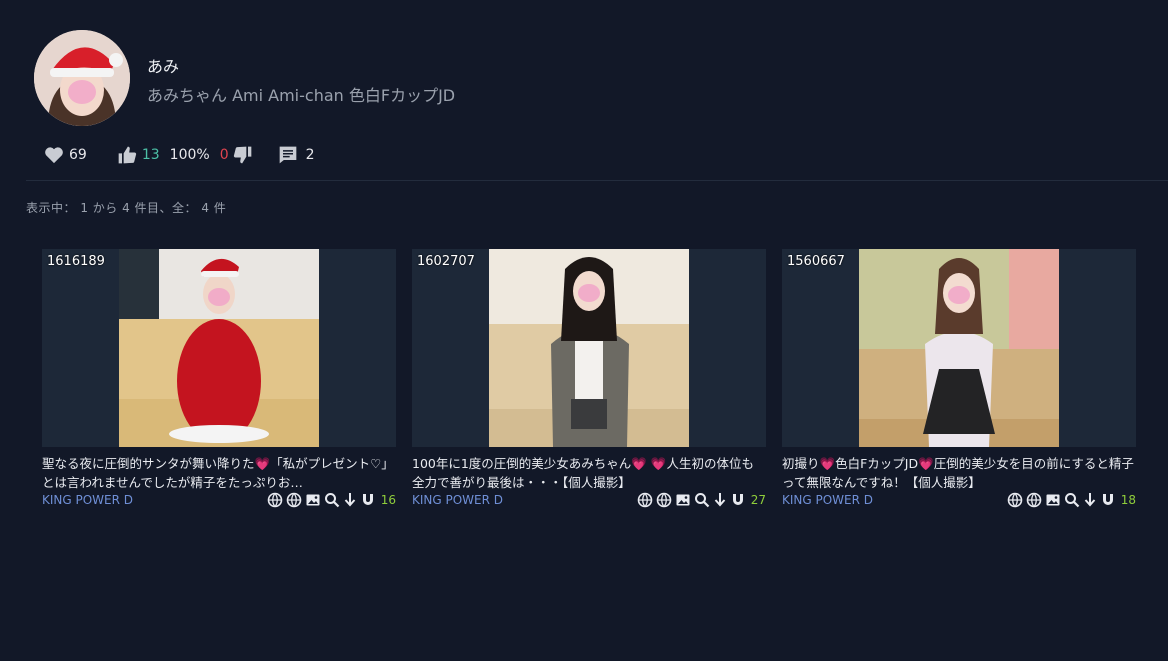 The width and height of the screenshot is (1168, 661). I want to click on profile-name: あみ, so click(163, 66).